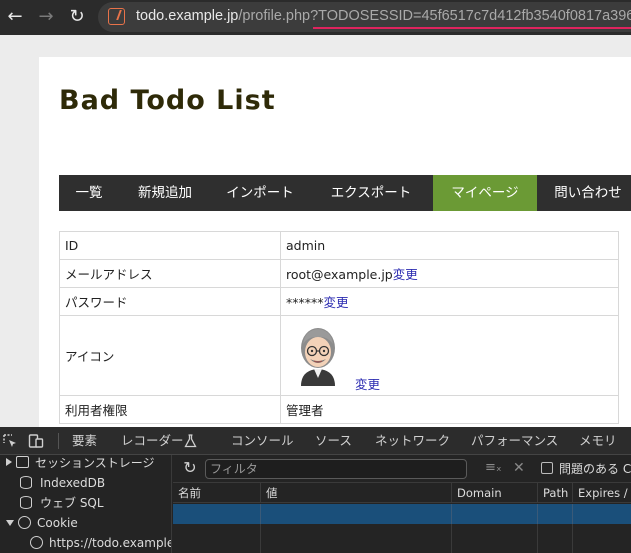  Describe the element at coordinates (449, 301) in the screenshot. I see `password-cell: ******変更` at that location.